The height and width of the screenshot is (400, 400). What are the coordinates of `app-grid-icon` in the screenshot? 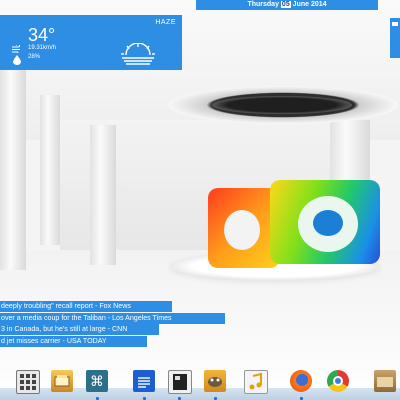 It's located at (28, 382).